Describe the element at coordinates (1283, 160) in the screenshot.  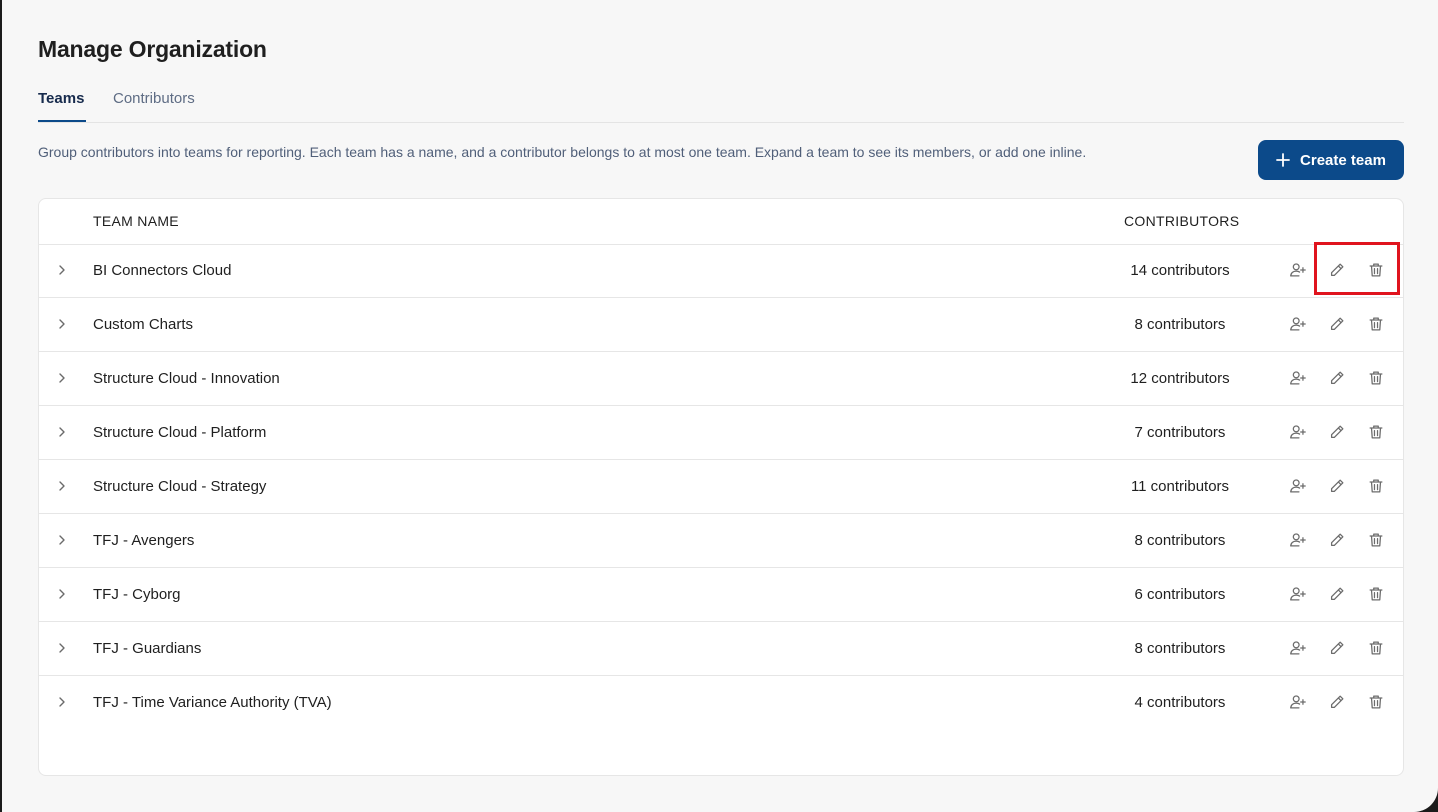
I see `plus-icon` at that location.